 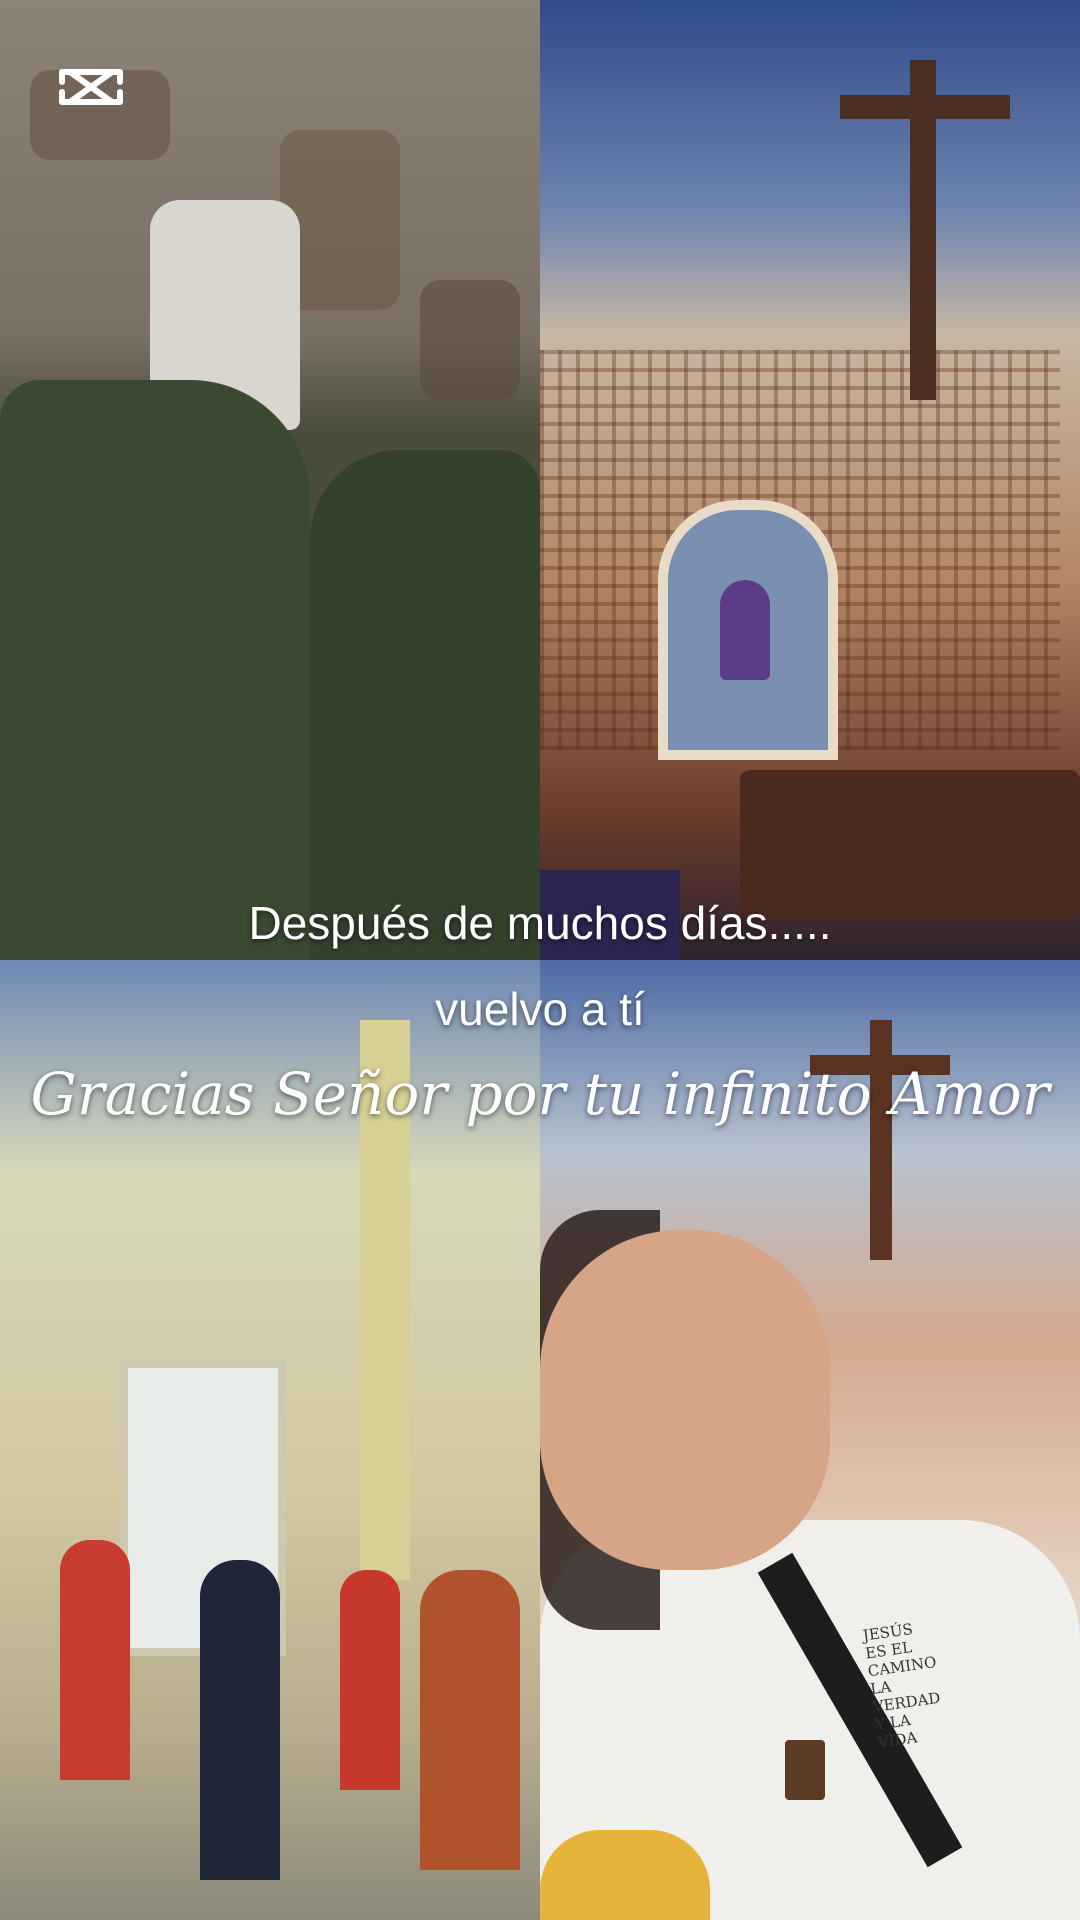 What do you see at coordinates (925, 107) in the screenshot?
I see `crucifix-arm` at bounding box center [925, 107].